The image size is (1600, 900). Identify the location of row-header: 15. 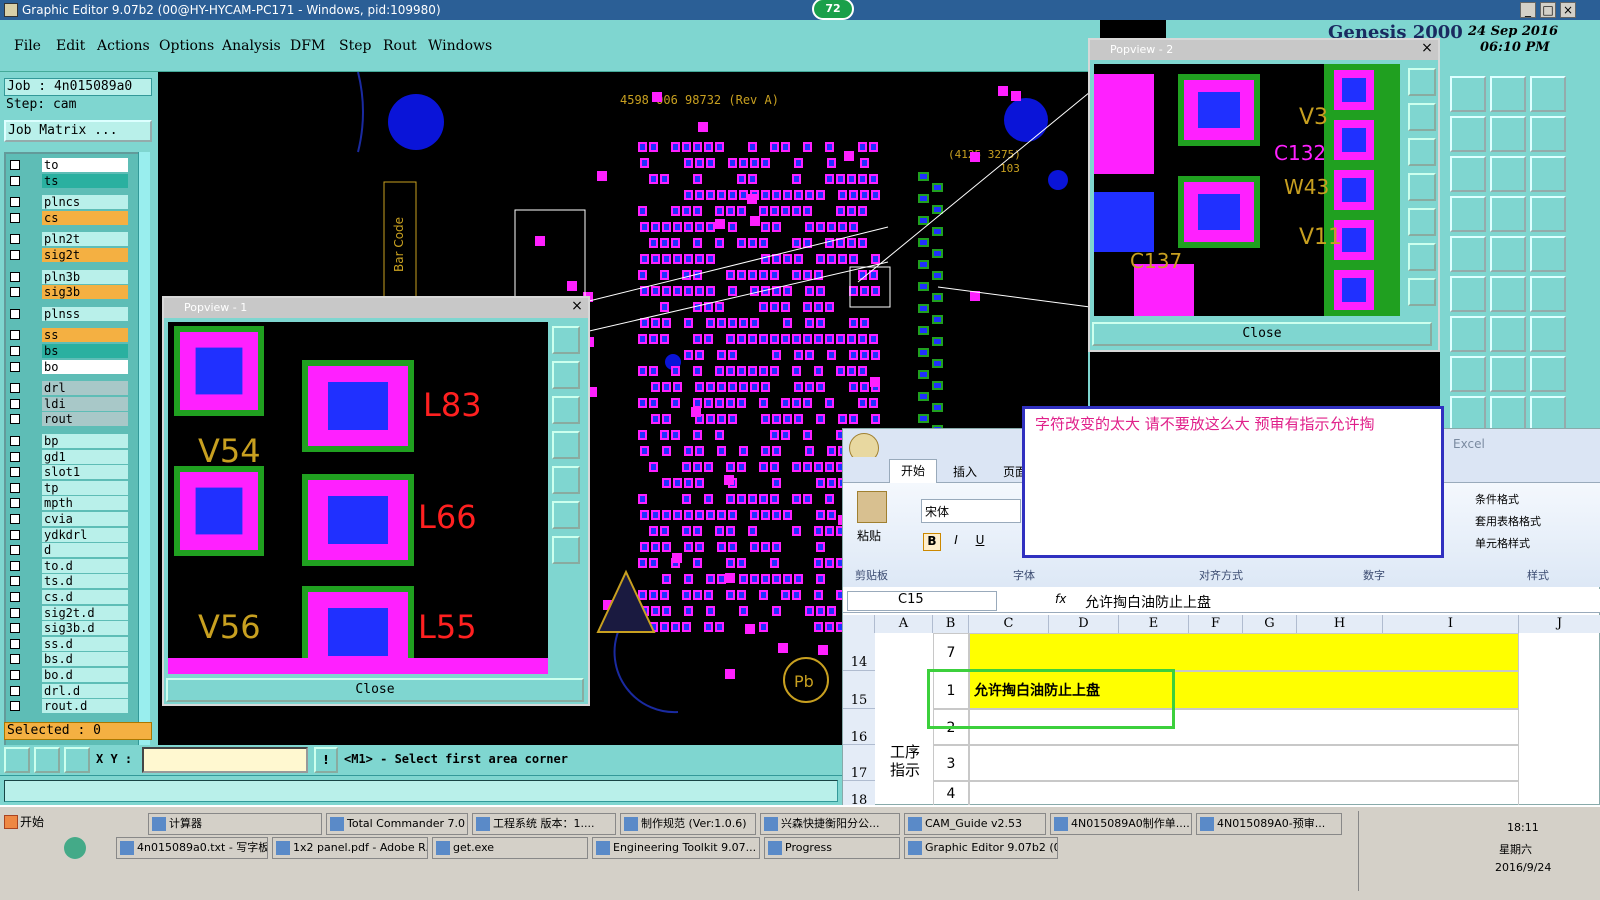
(859, 690).